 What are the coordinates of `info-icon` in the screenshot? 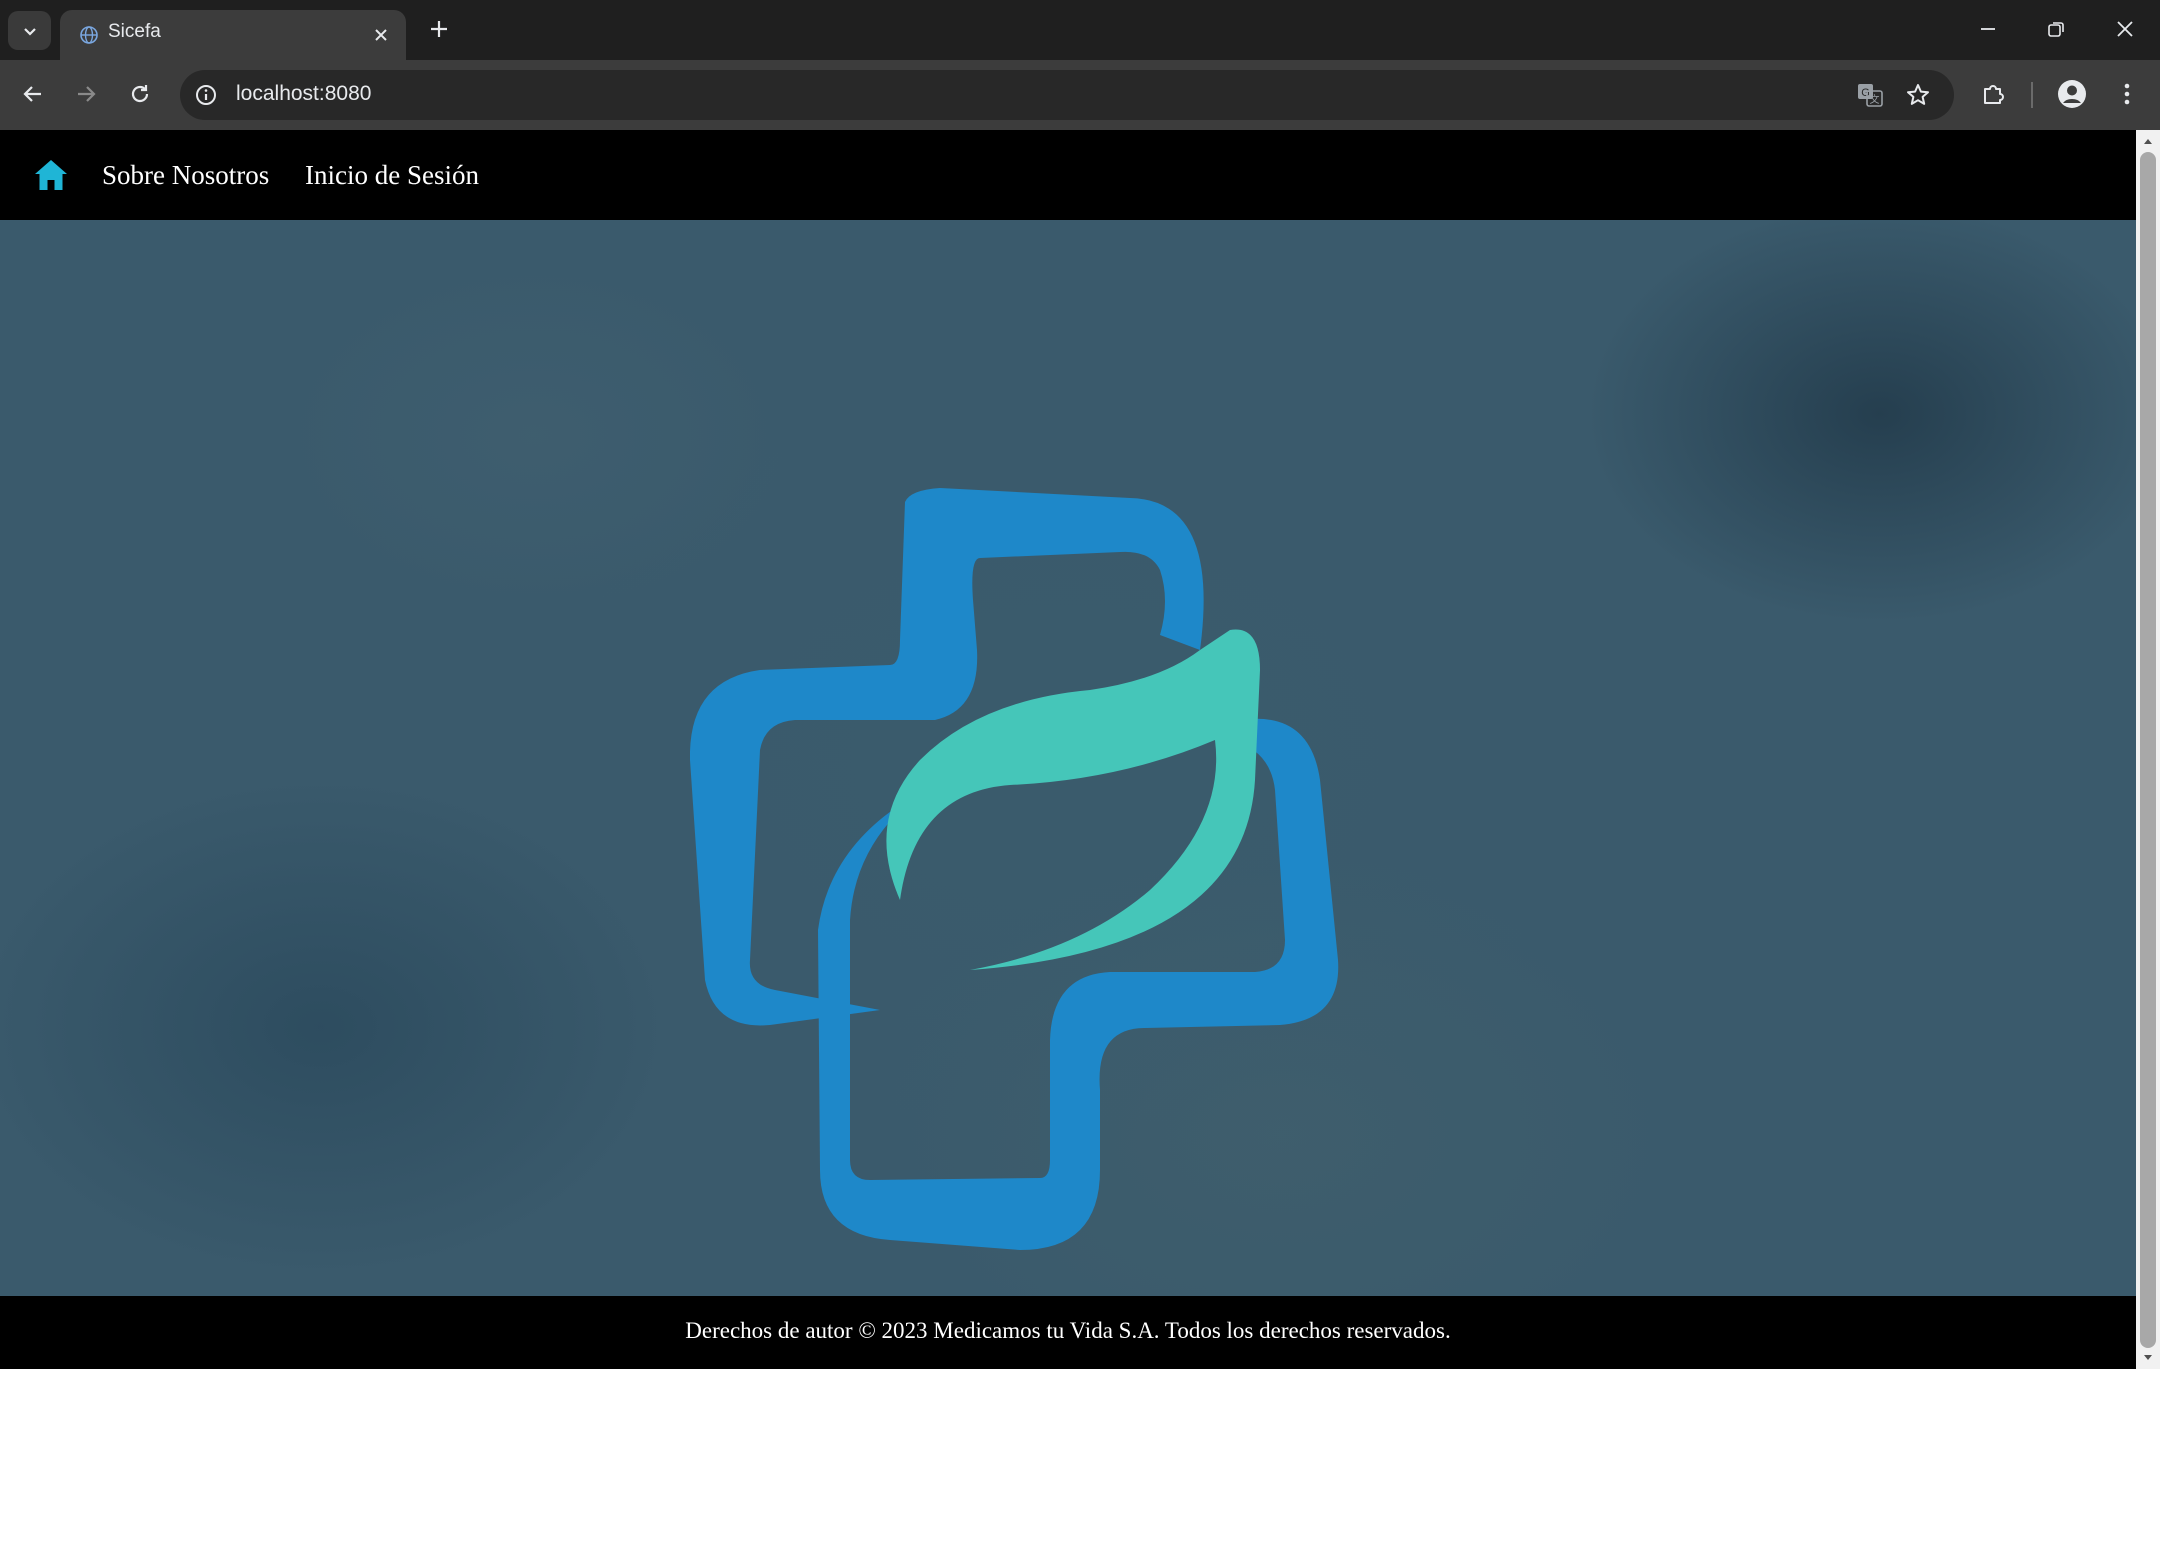 It's located at (206, 95).